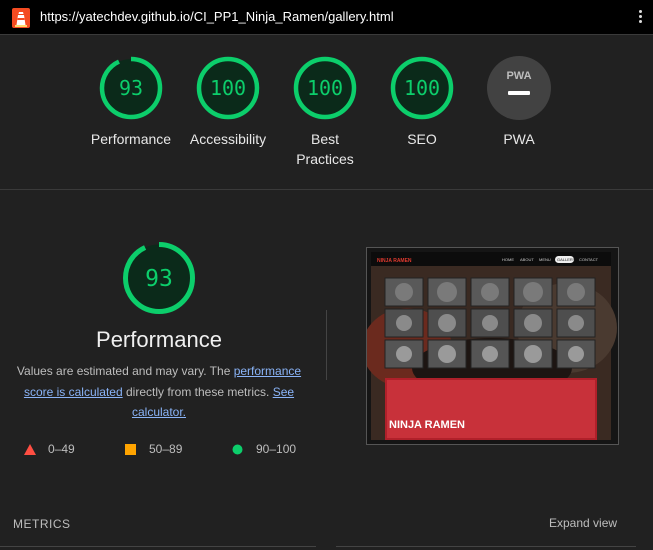  Describe the element at coordinates (130, 449) in the screenshot. I see `square-icon` at that location.